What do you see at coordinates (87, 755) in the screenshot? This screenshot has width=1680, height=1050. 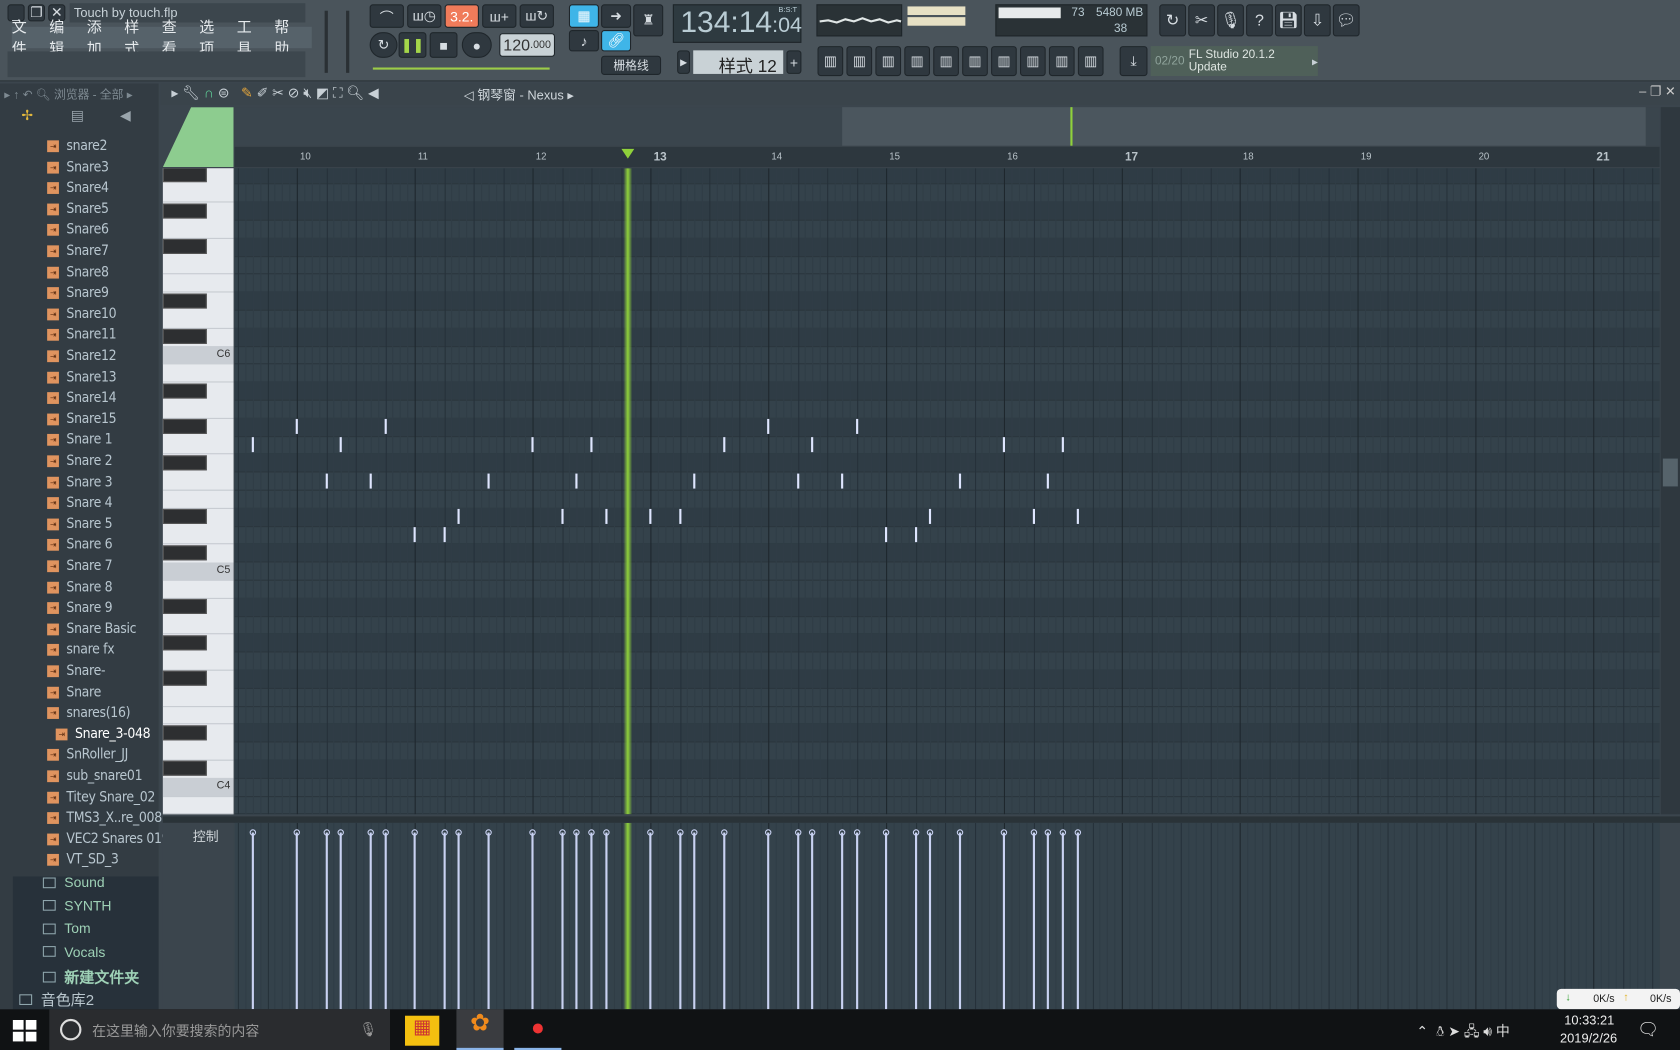 I see `browser-item: ⇥ SnRoller_JJ` at bounding box center [87, 755].